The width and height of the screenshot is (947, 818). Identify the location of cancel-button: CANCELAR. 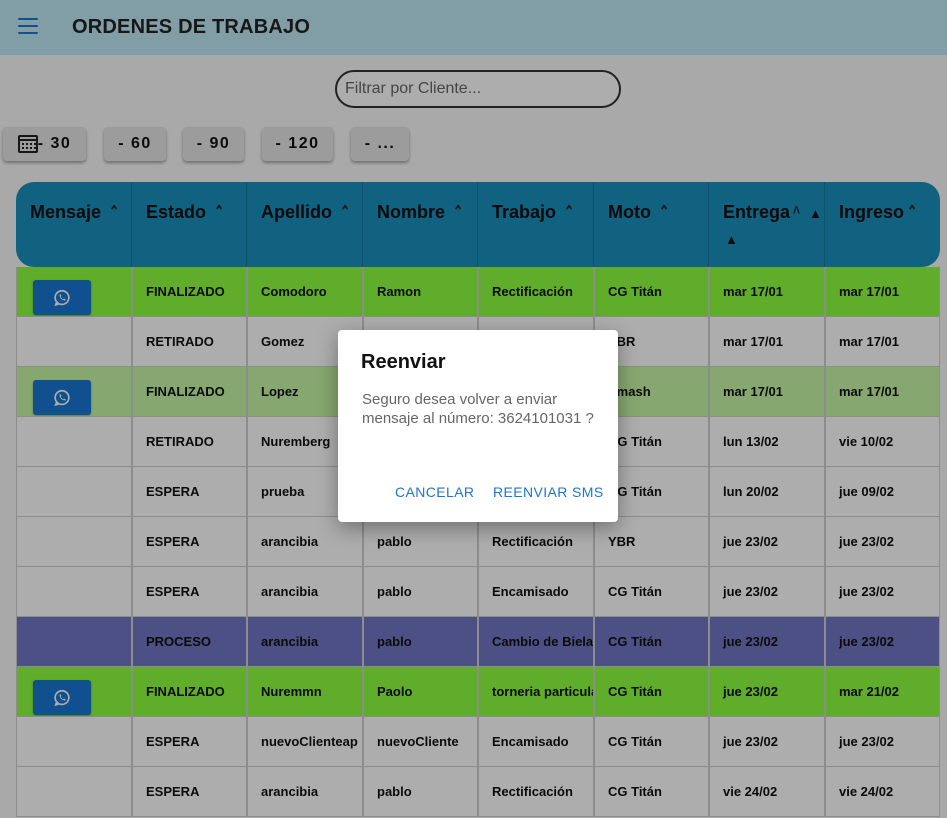
(434, 492).